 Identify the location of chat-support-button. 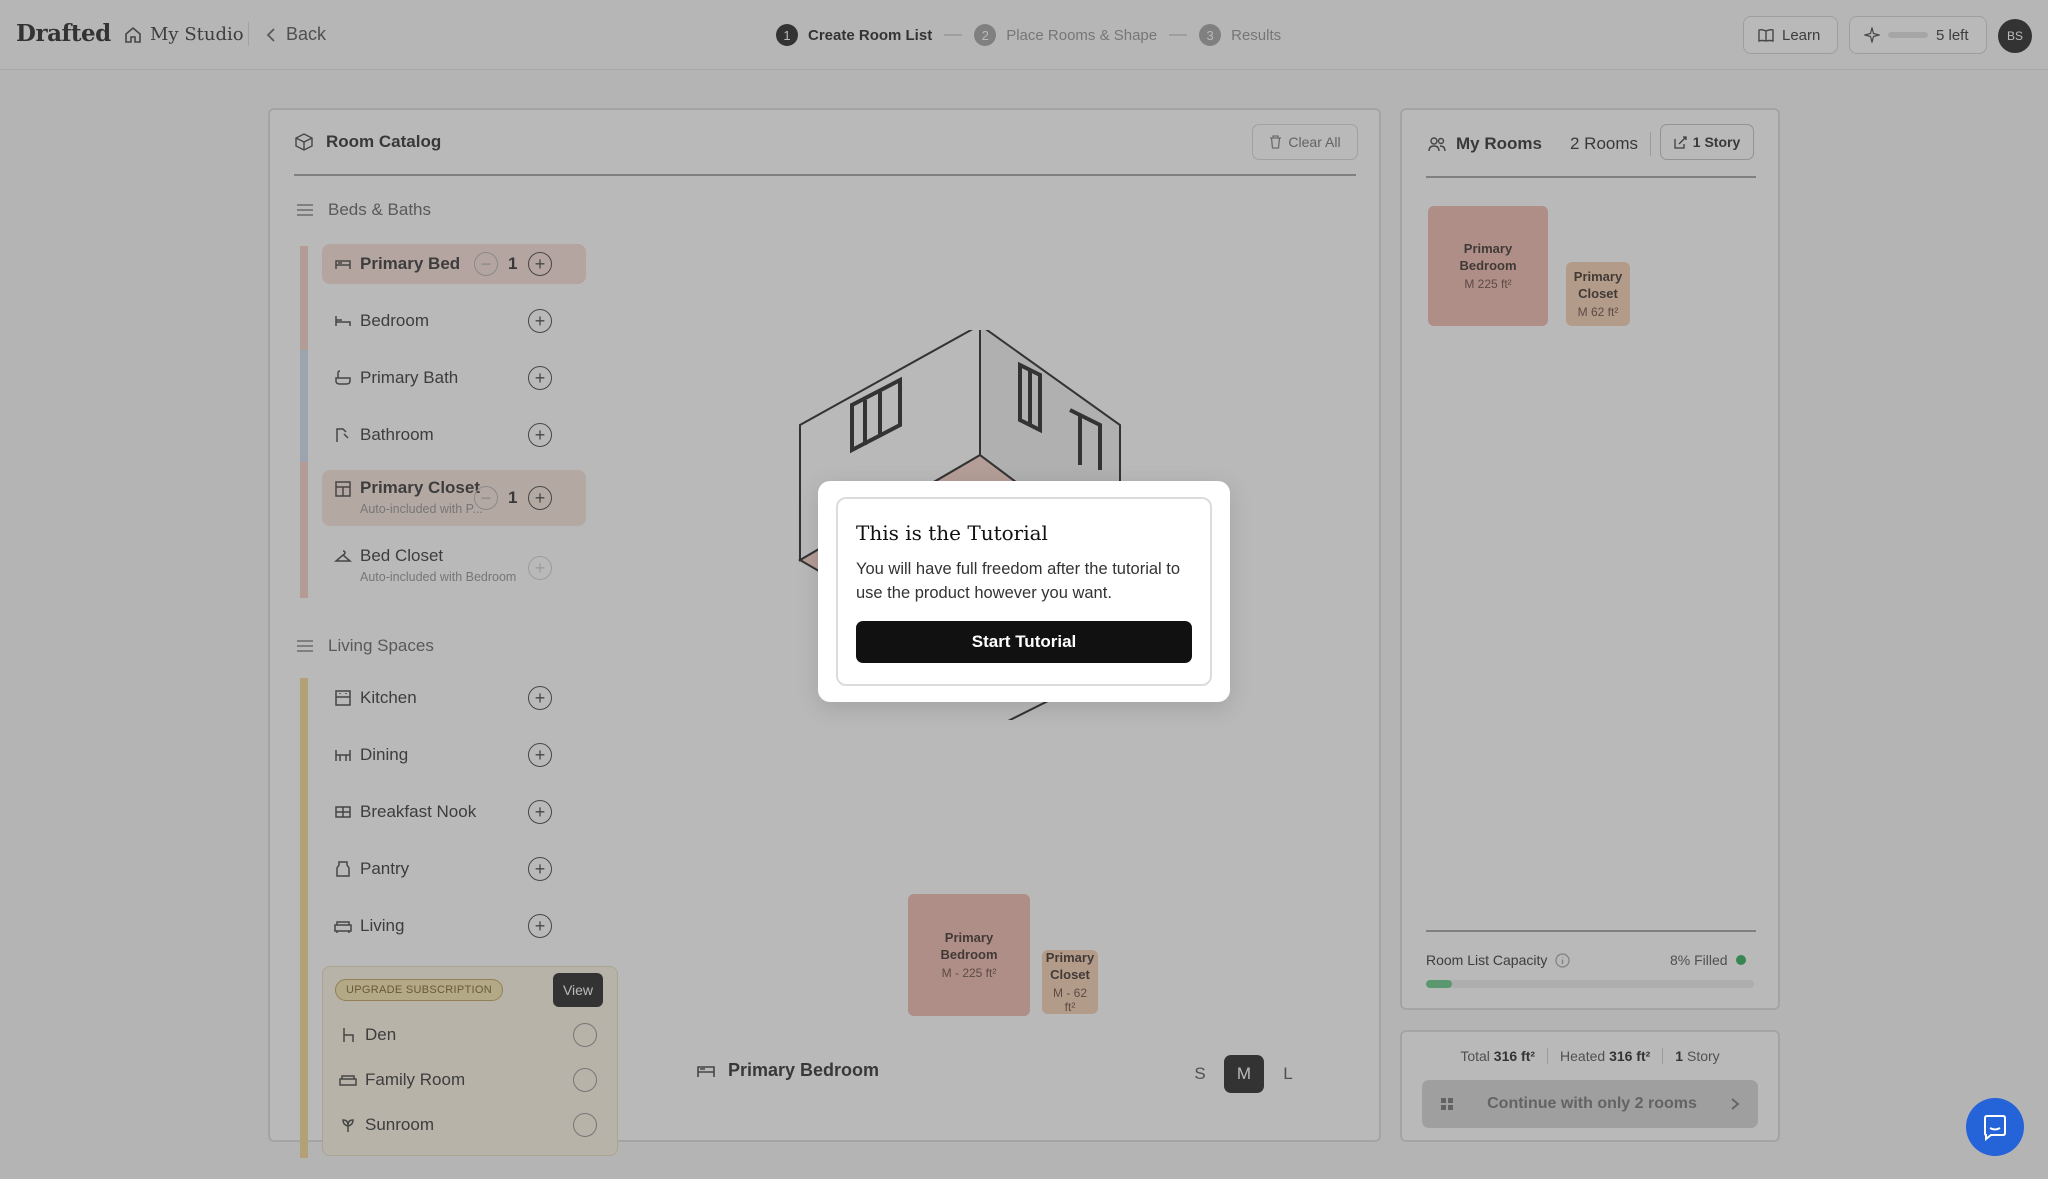
(1995, 1127).